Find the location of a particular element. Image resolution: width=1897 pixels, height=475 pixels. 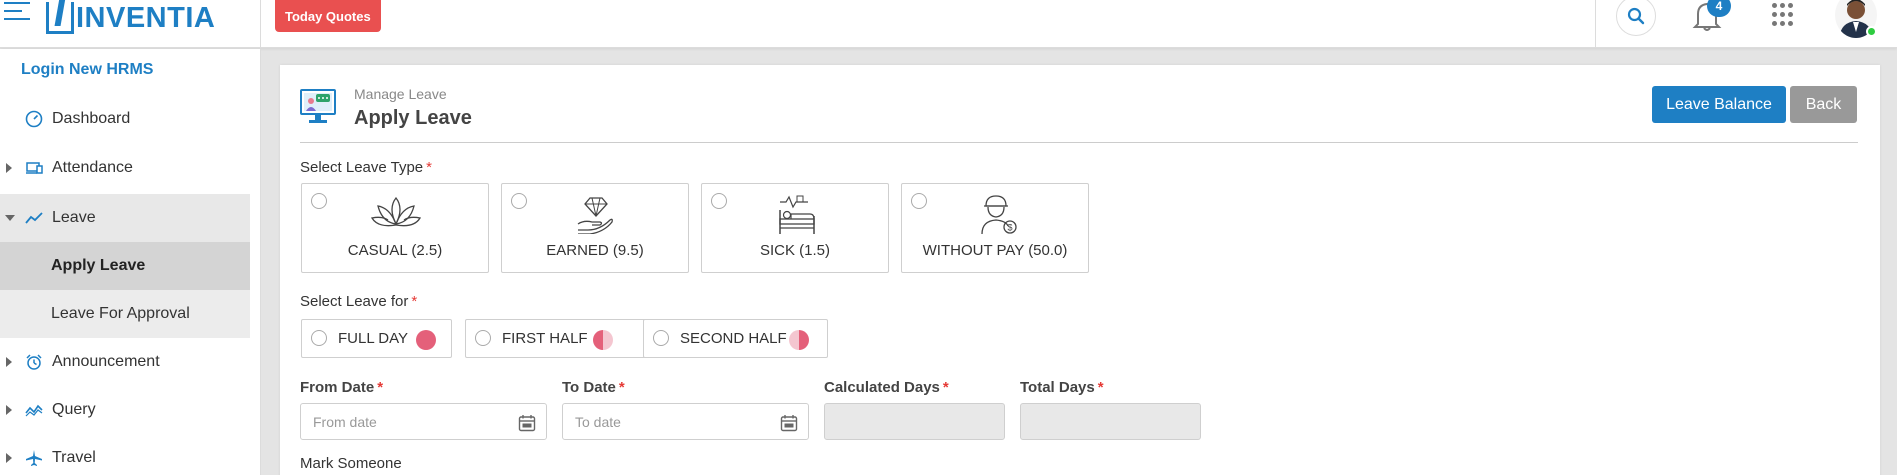

laptop-icon is located at coordinates (34, 168).